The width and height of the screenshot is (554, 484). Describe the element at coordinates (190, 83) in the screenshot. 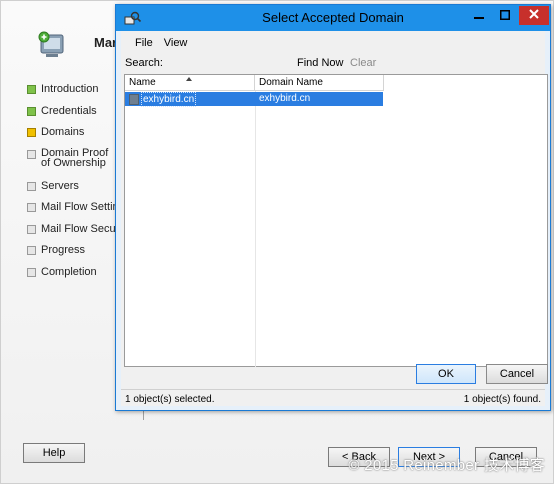

I see `column-header-name: Name` at that location.